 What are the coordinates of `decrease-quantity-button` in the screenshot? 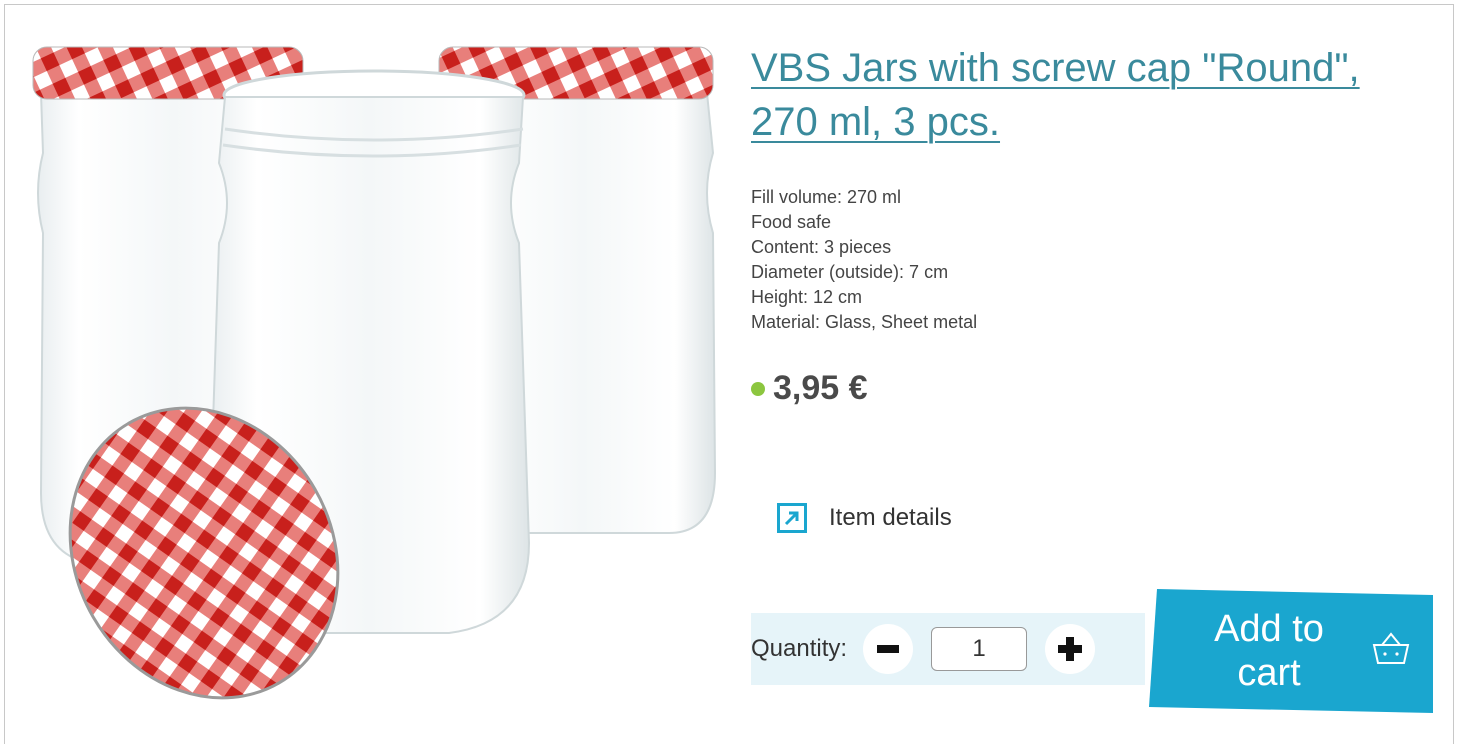 It's located at (888, 649).